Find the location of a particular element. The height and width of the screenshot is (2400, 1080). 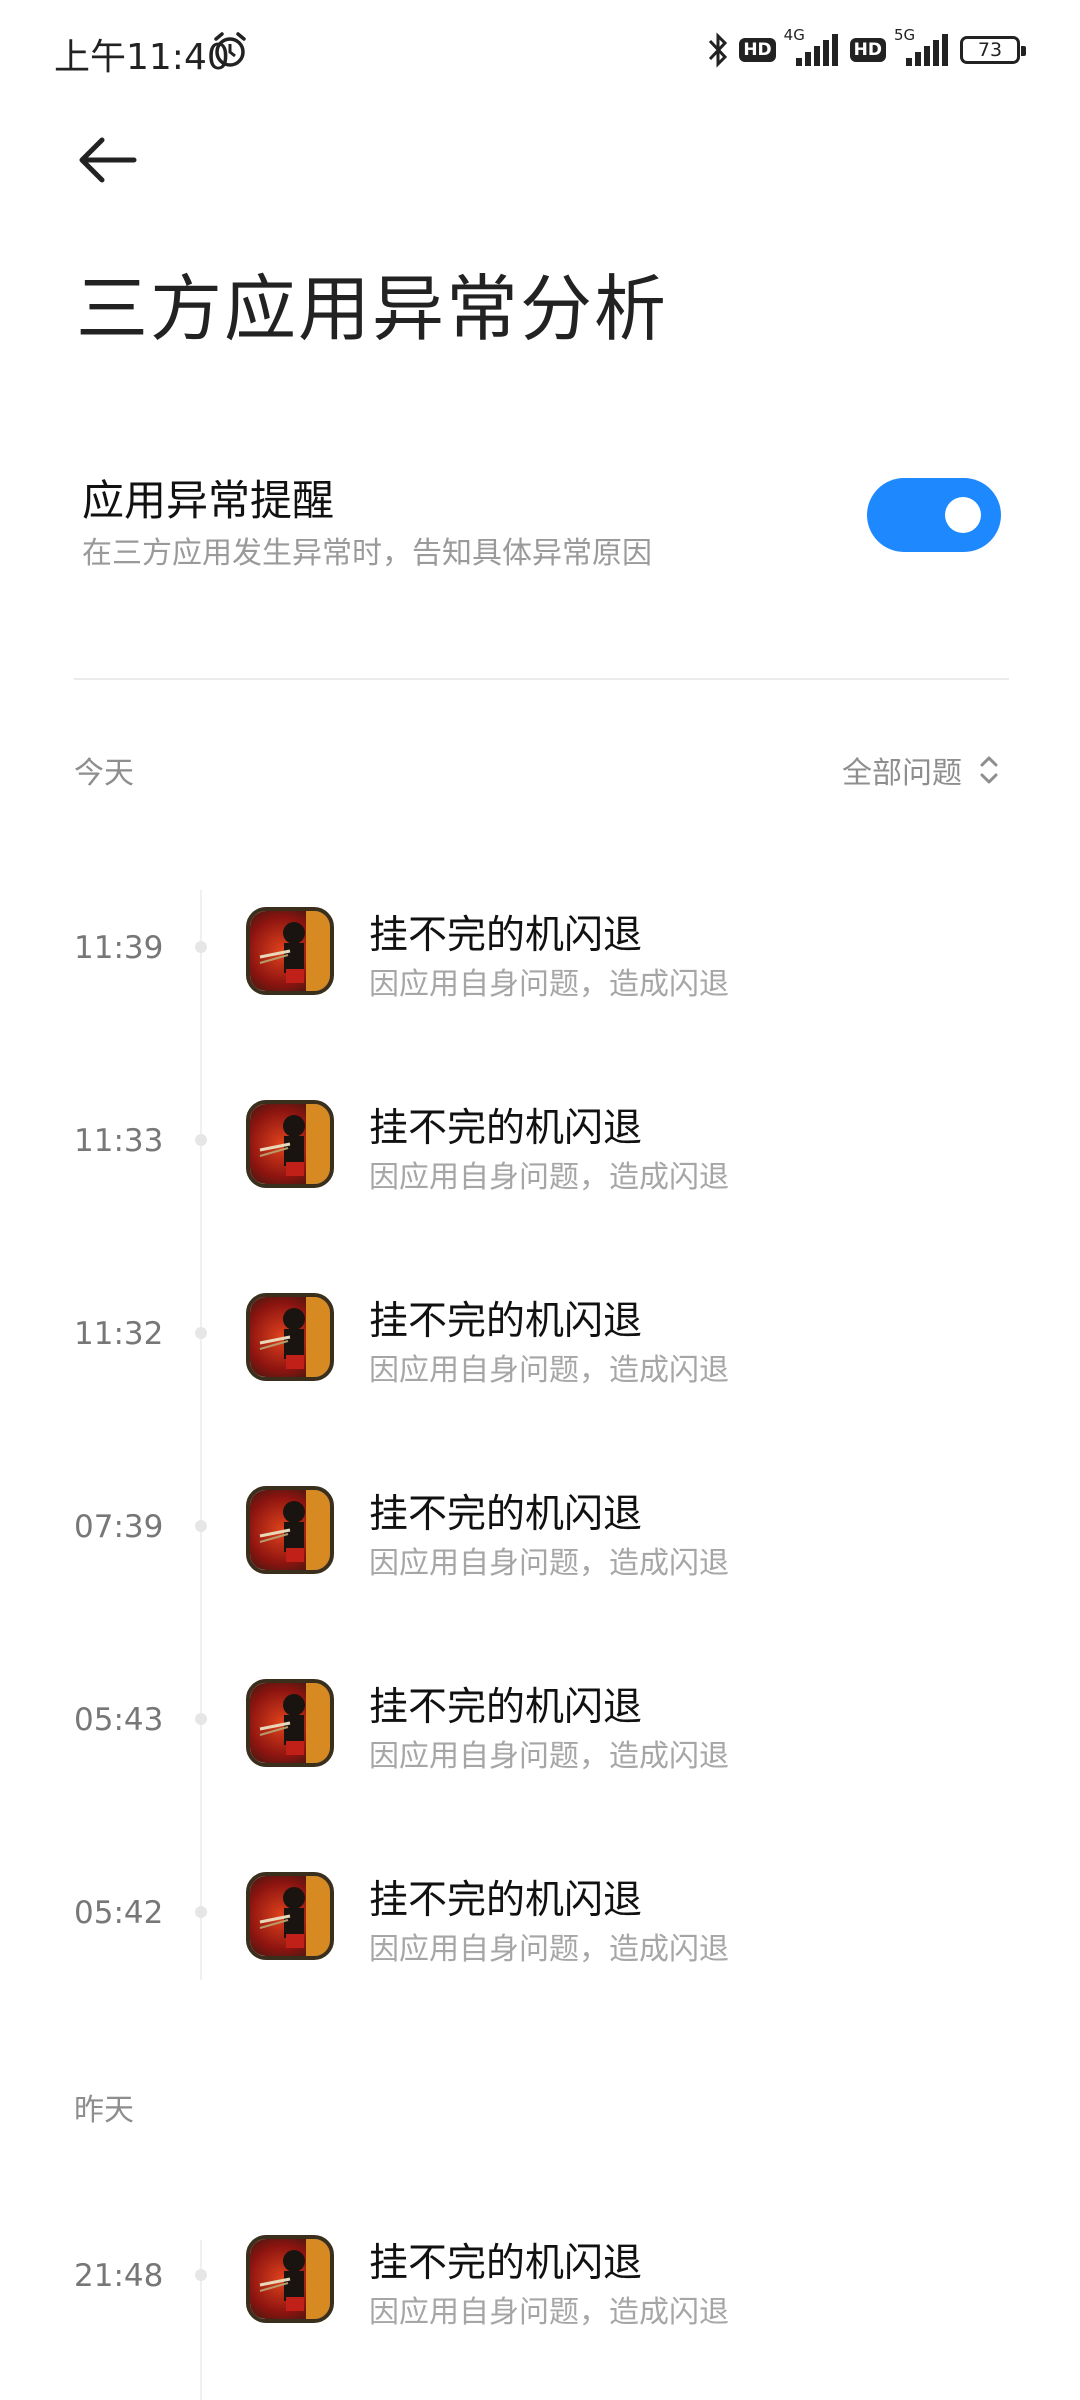

filter-dropdown: 全部问题 is located at coordinates (921, 770).